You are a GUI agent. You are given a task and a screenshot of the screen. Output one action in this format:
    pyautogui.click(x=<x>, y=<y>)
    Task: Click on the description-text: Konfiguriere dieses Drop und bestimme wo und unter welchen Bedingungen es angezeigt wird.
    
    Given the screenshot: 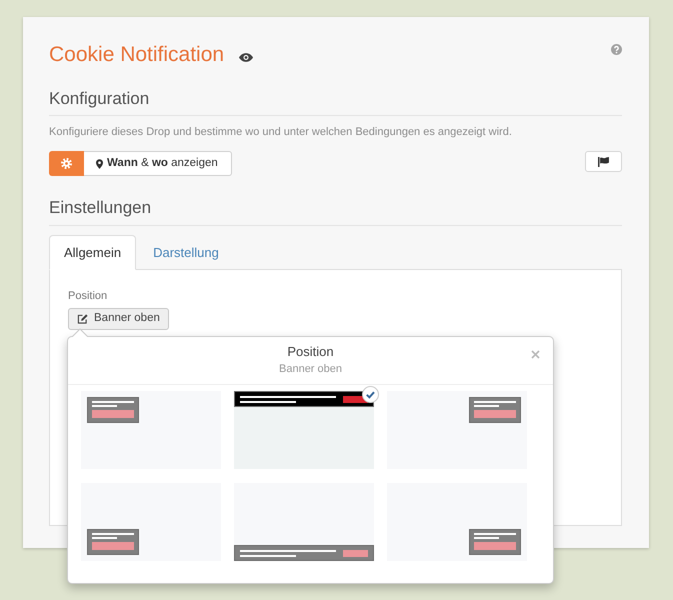 What is the action you would take?
    pyautogui.click(x=280, y=132)
    